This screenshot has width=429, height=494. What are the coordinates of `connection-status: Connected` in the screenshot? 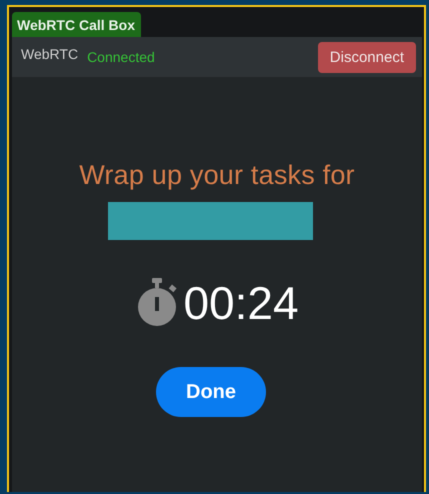 It's located at (121, 57).